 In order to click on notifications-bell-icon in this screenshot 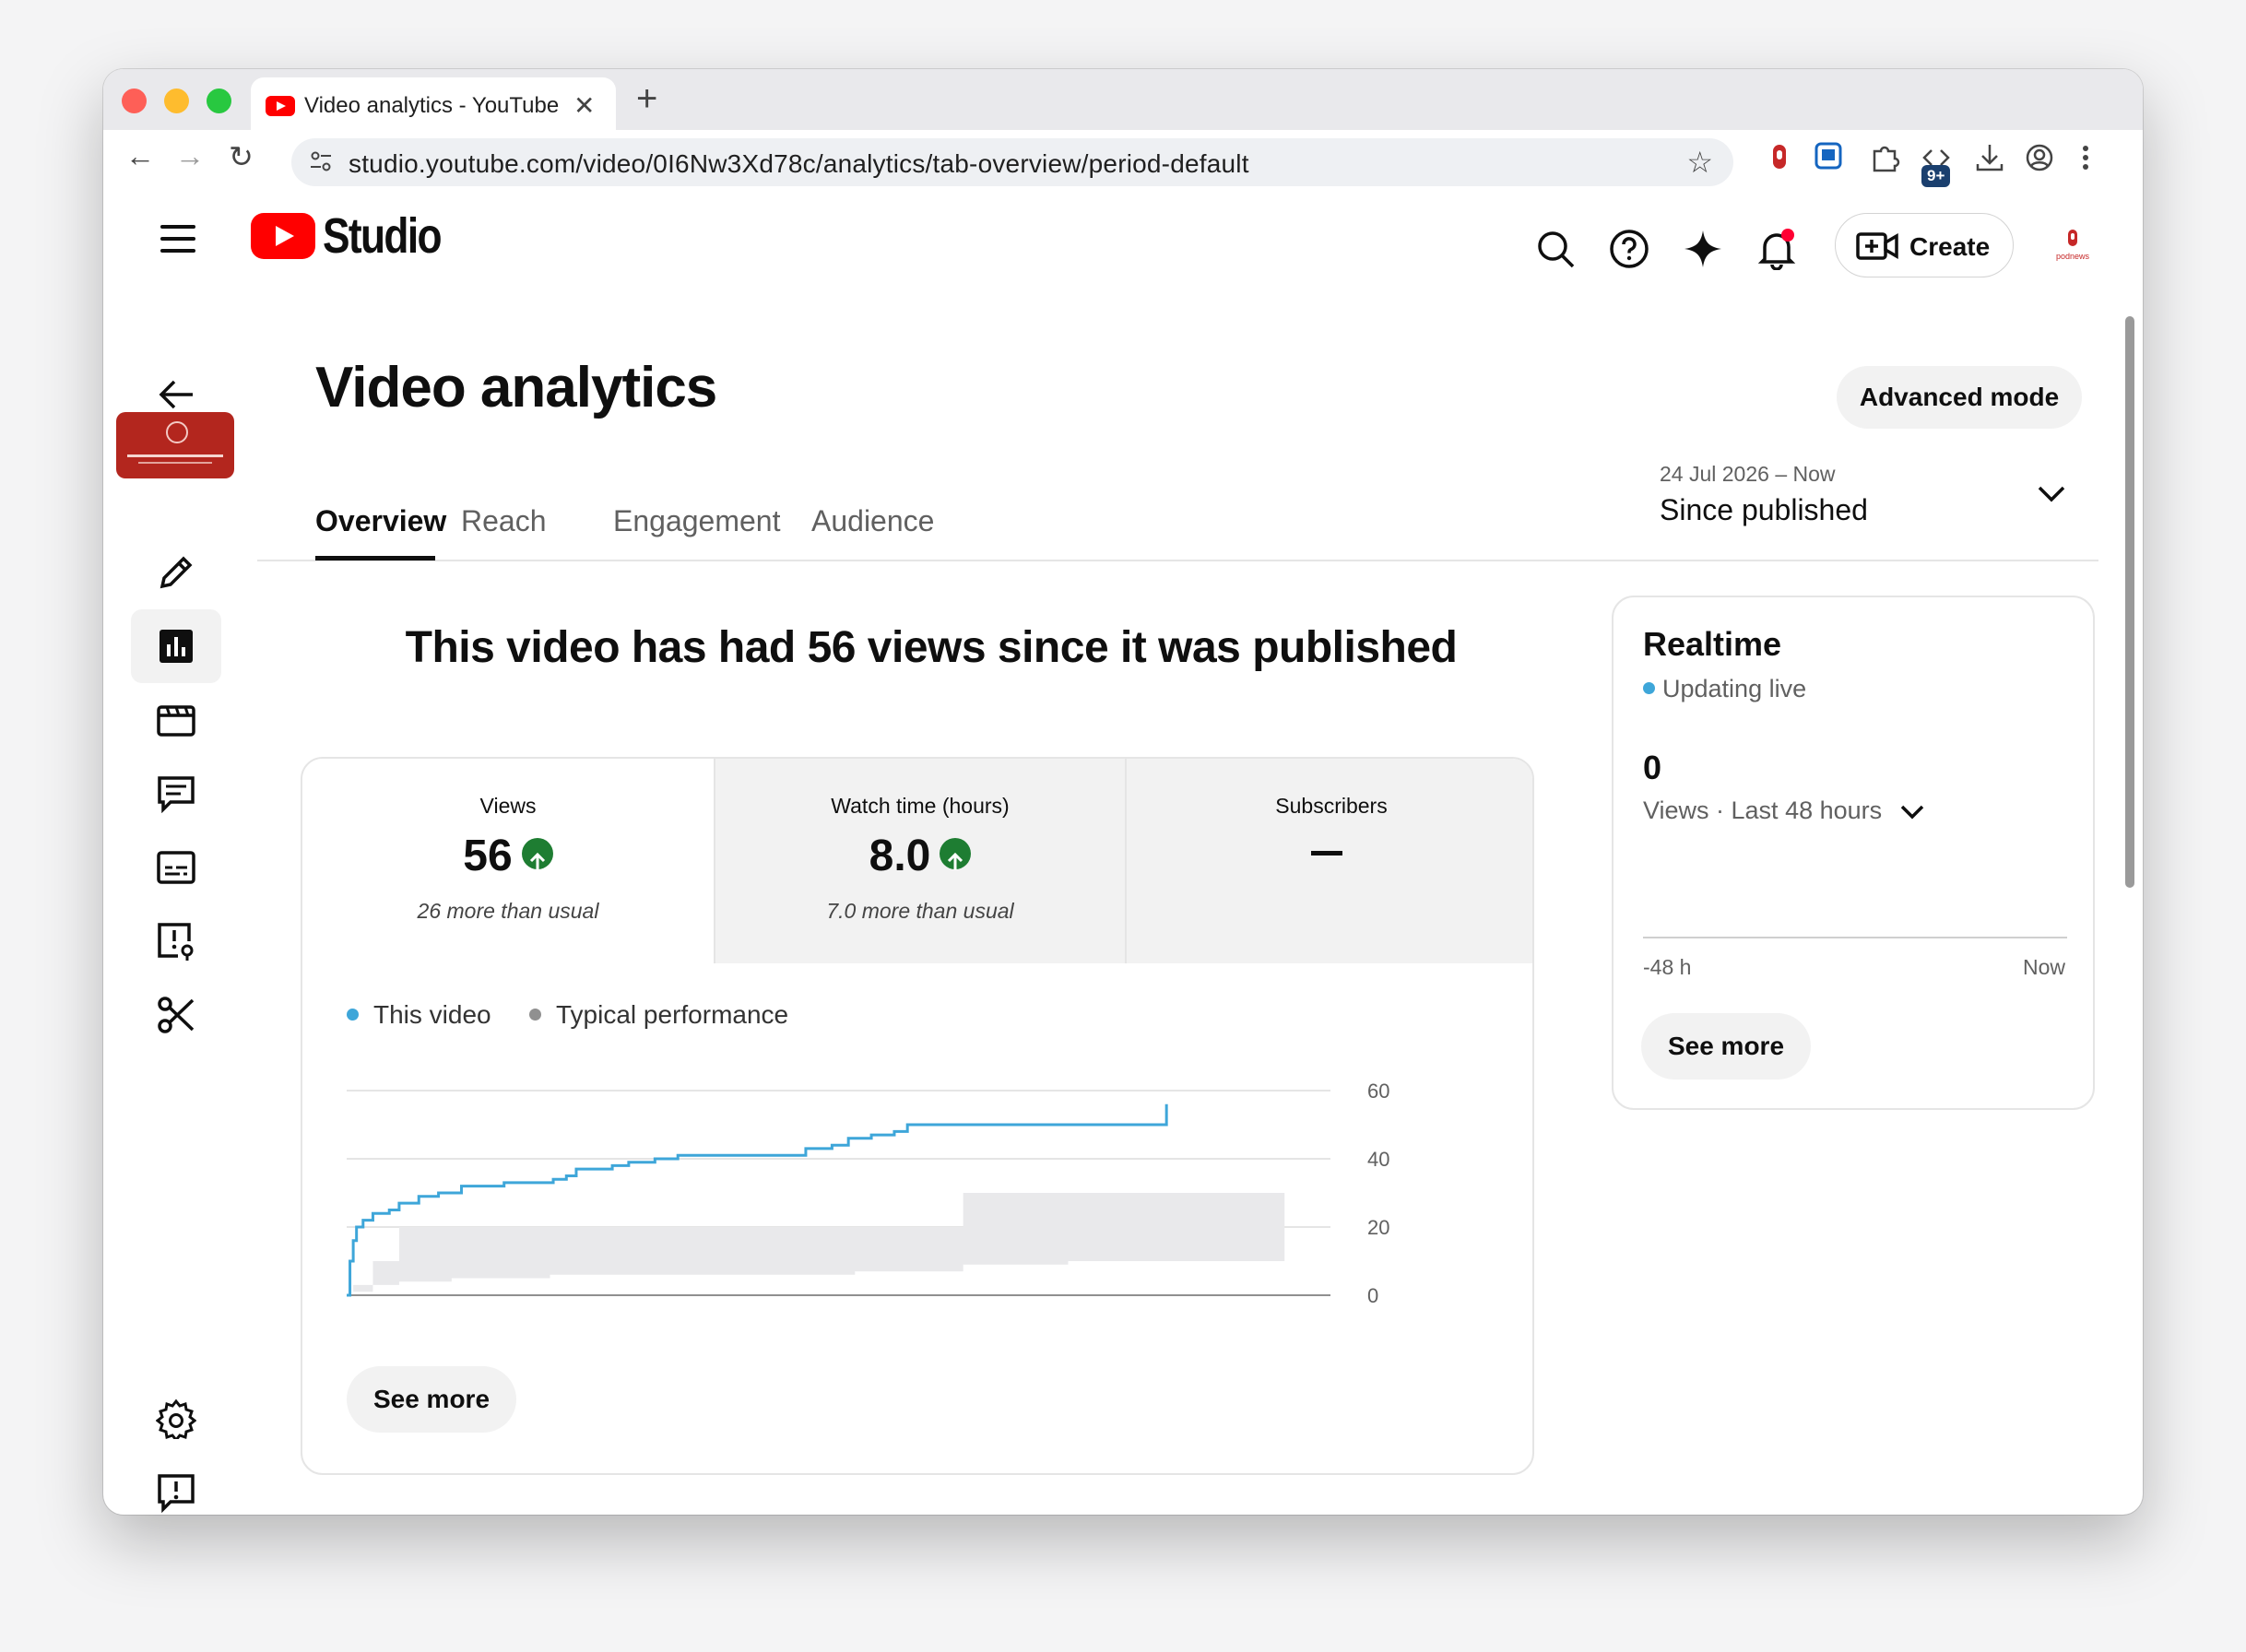, I will do `click(1776, 249)`.